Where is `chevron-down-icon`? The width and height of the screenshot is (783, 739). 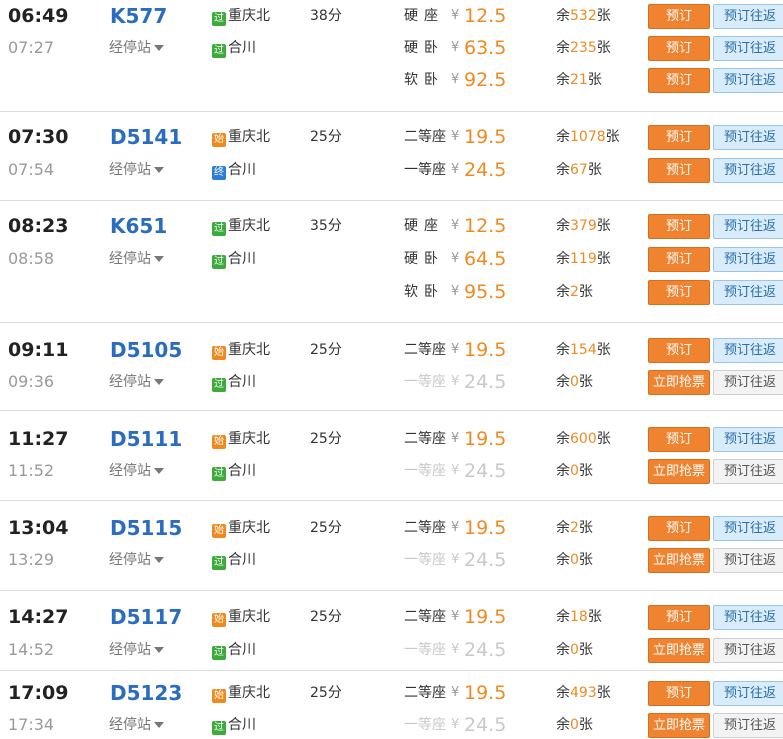
chevron-down-icon is located at coordinates (159, 382).